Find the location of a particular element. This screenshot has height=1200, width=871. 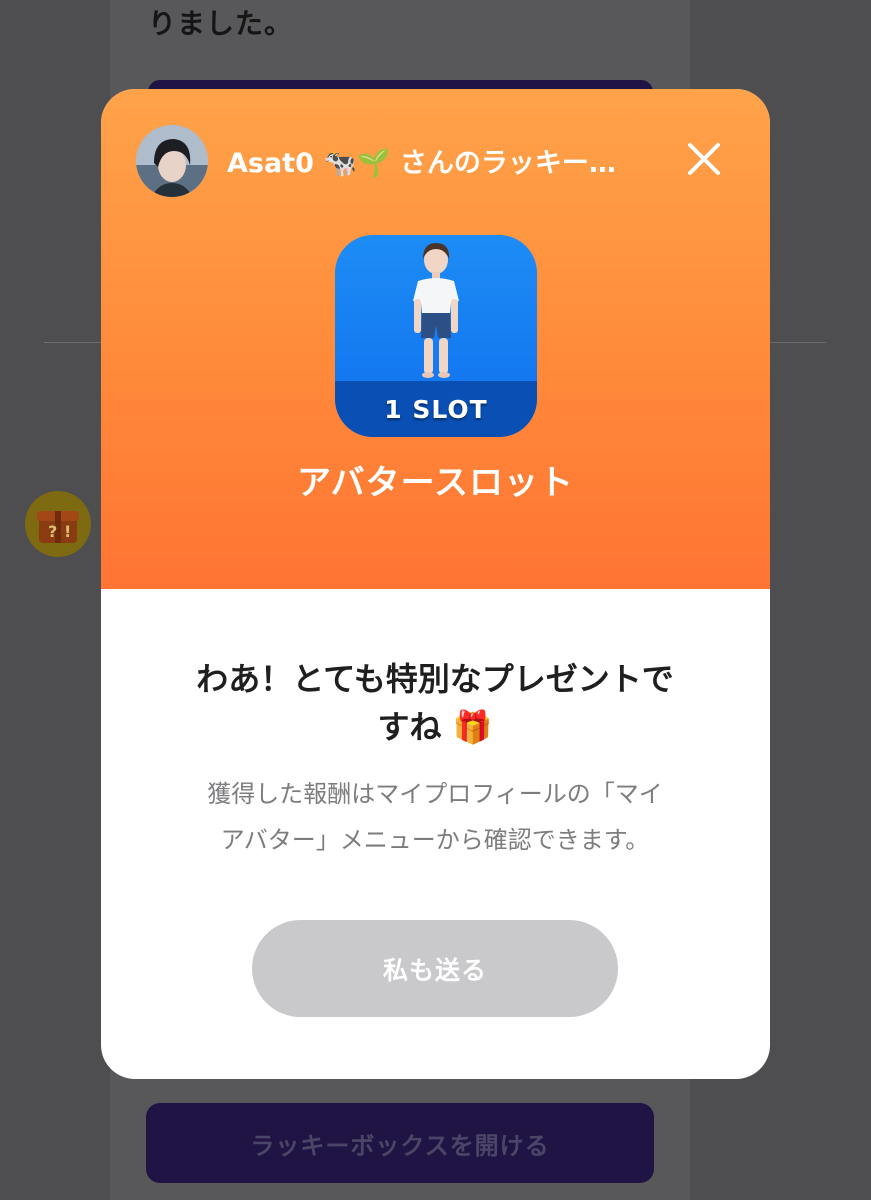

description-line2: アバター」メニューから確認できます。 is located at coordinates (435, 840).